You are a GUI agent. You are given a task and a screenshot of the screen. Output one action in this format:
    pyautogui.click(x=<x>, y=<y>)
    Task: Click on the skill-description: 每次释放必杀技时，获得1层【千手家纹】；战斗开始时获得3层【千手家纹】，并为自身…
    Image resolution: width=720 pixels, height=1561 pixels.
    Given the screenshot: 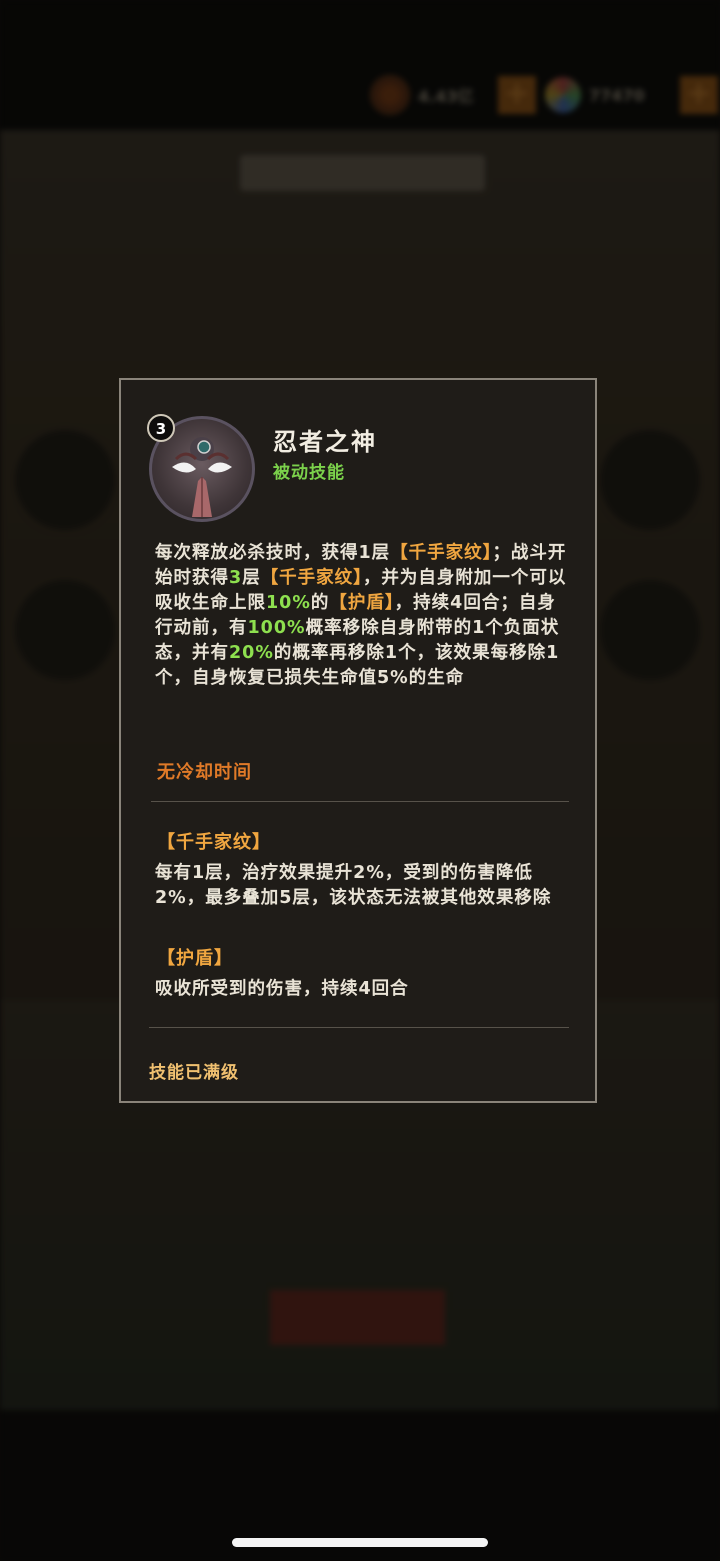 What is the action you would take?
    pyautogui.click(x=361, y=616)
    